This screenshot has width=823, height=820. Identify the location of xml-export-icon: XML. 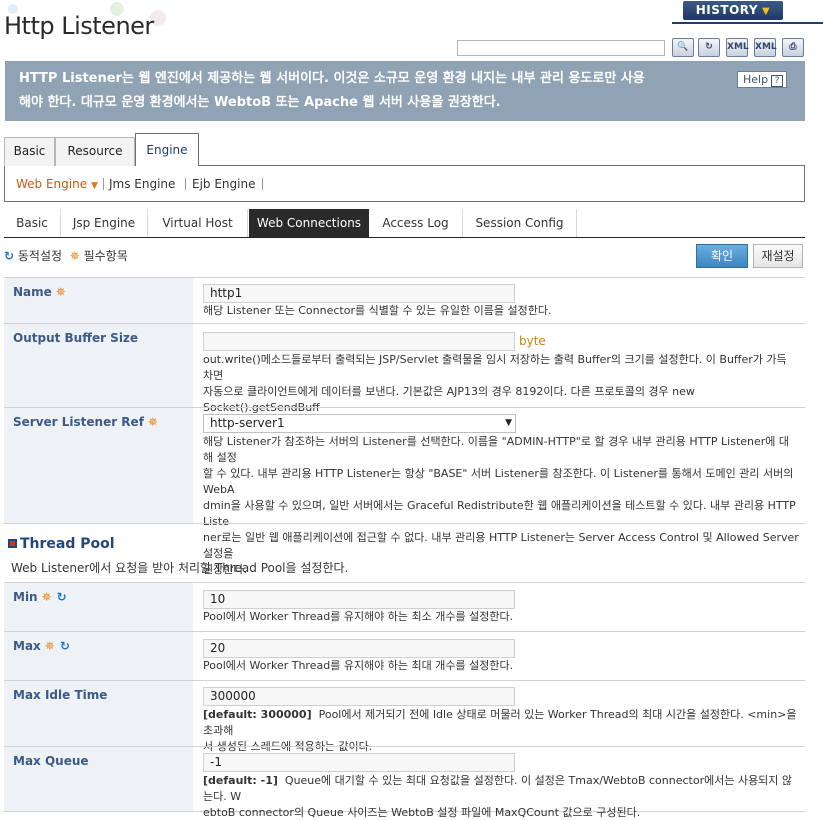
(765, 47).